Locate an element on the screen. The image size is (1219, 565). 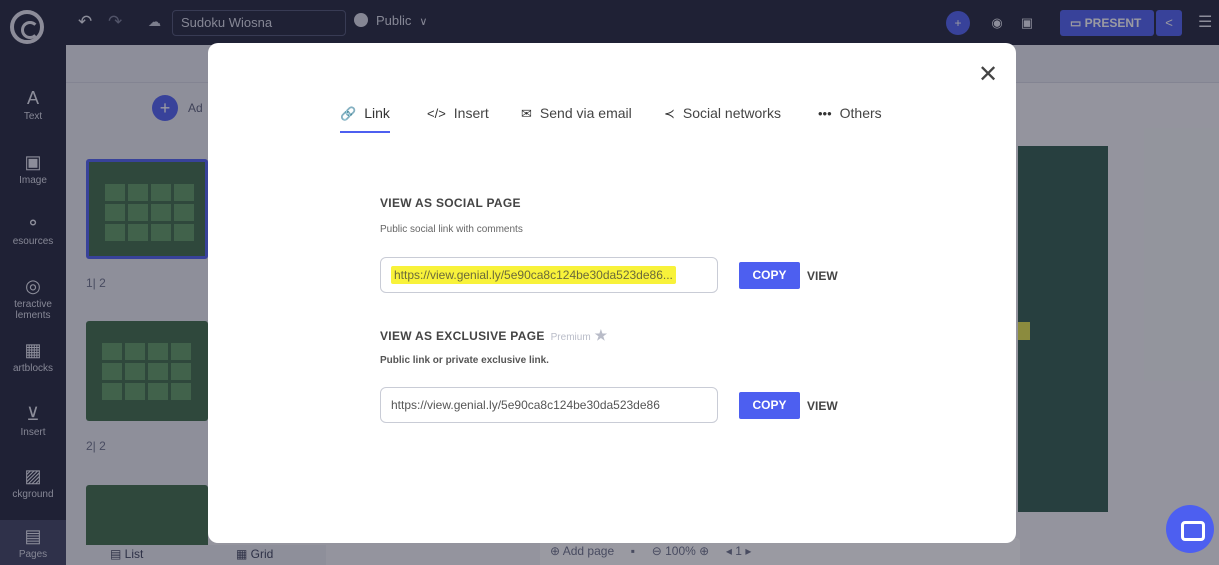
tab-send-via-email: ✉ Send via email is located at coordinates (576, 119).